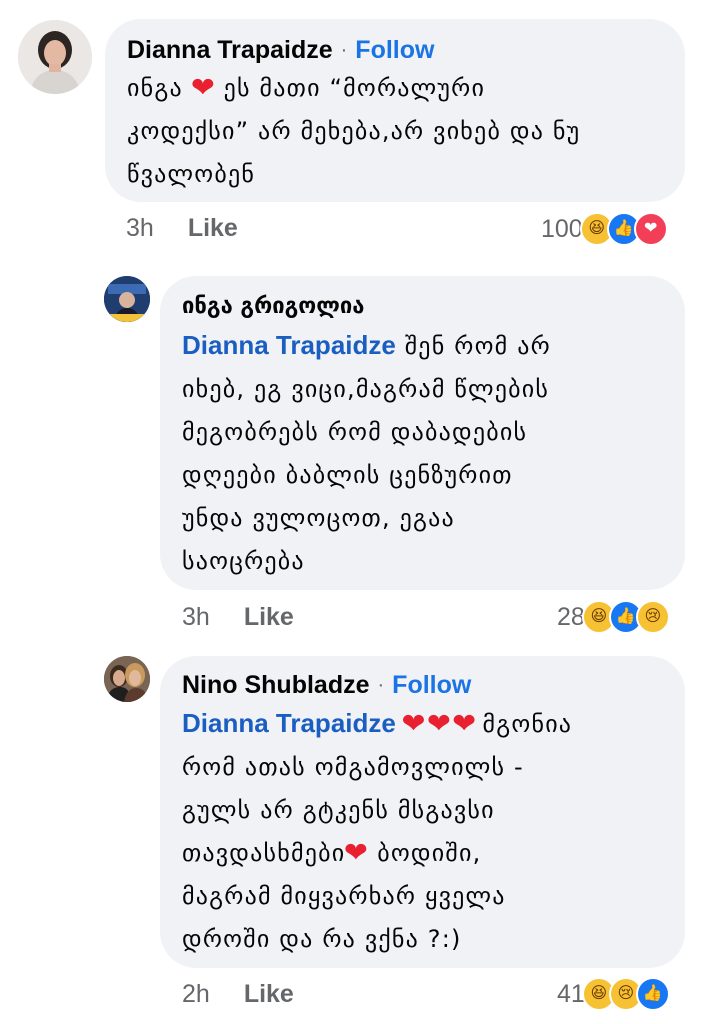  I want to click on timestamp: 2h, so click(196, 994).